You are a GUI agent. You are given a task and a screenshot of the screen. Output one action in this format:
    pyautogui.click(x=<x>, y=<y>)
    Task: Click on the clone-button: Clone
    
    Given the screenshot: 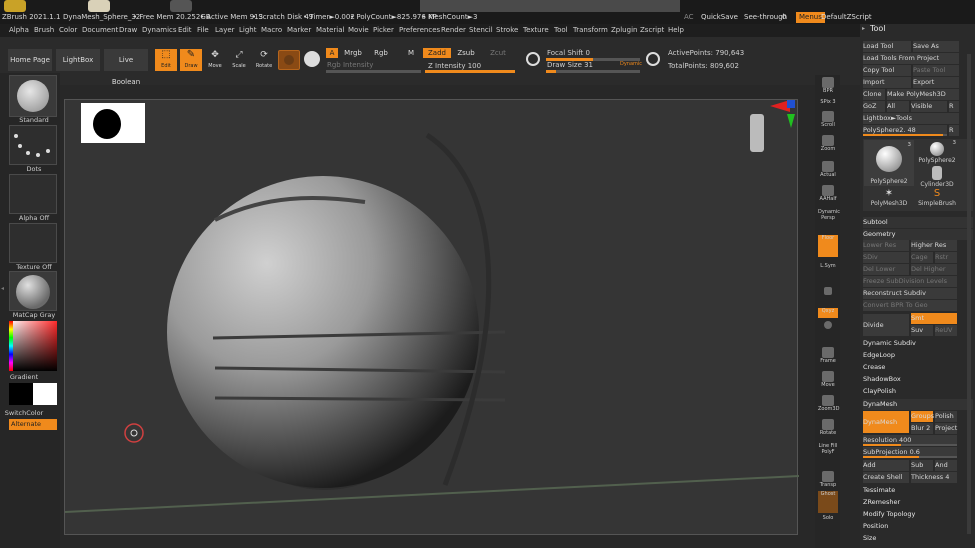 What is the action you would take?
    pyautogui.click(x=874, y=94)
    